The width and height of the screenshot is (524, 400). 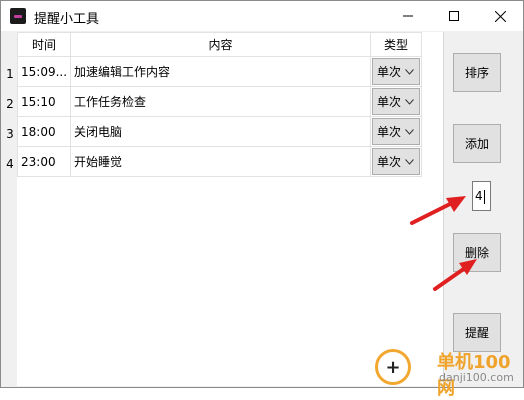 I want to click on row-number: 3, so click(x=10, y=134).